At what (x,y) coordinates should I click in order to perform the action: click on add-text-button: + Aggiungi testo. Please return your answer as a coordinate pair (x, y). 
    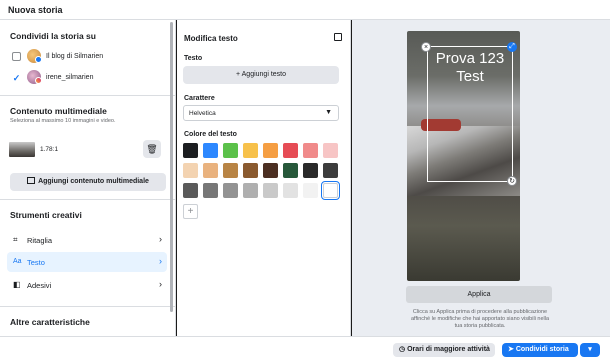
    Looking at the image, I should click on (261, 75).